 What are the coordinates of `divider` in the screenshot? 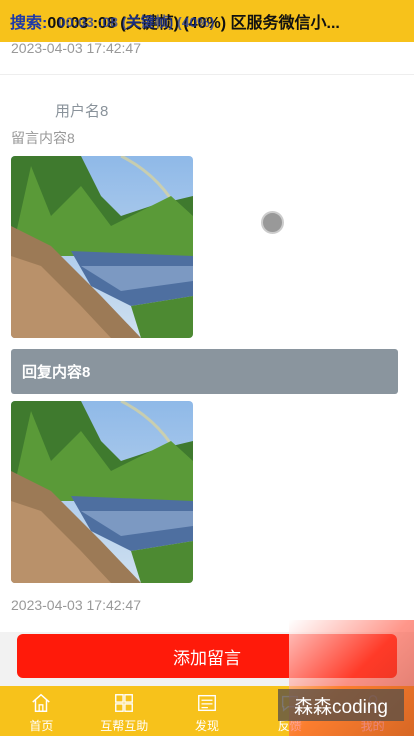 It's located at (207, 74).